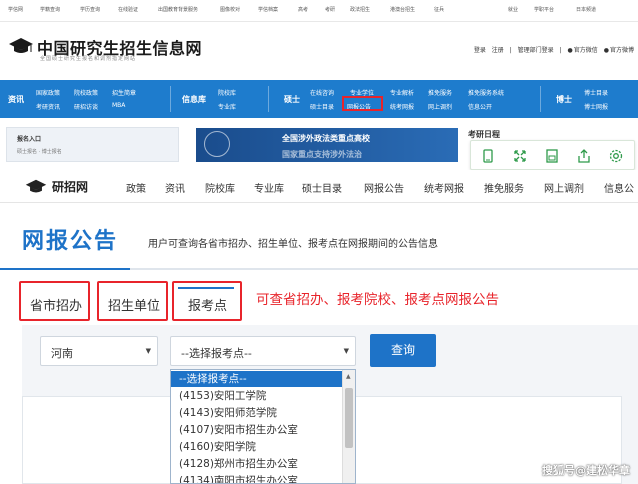 Image resolution: width=638 pixels, height=484 pixels. I want to click on nav-tab-exam-registration: 统考网报, so click(444, 187).